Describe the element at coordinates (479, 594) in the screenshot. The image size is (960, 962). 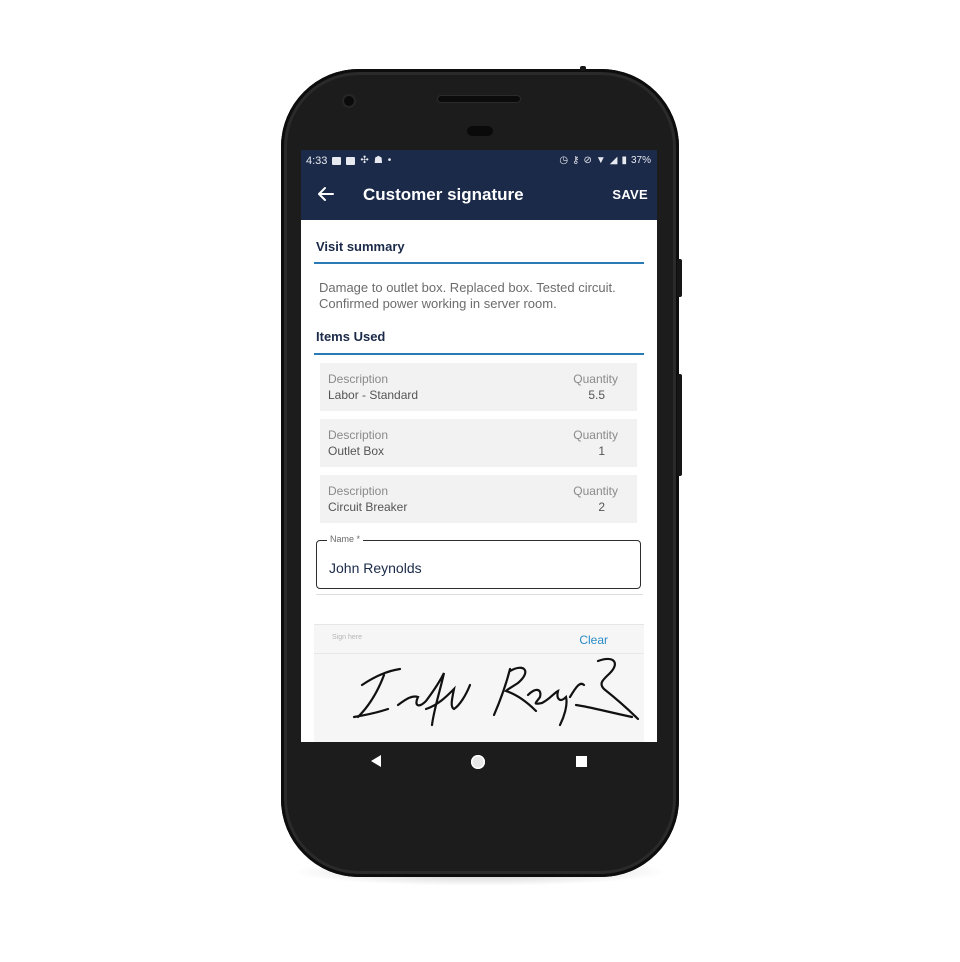
I see `divider` at that location.